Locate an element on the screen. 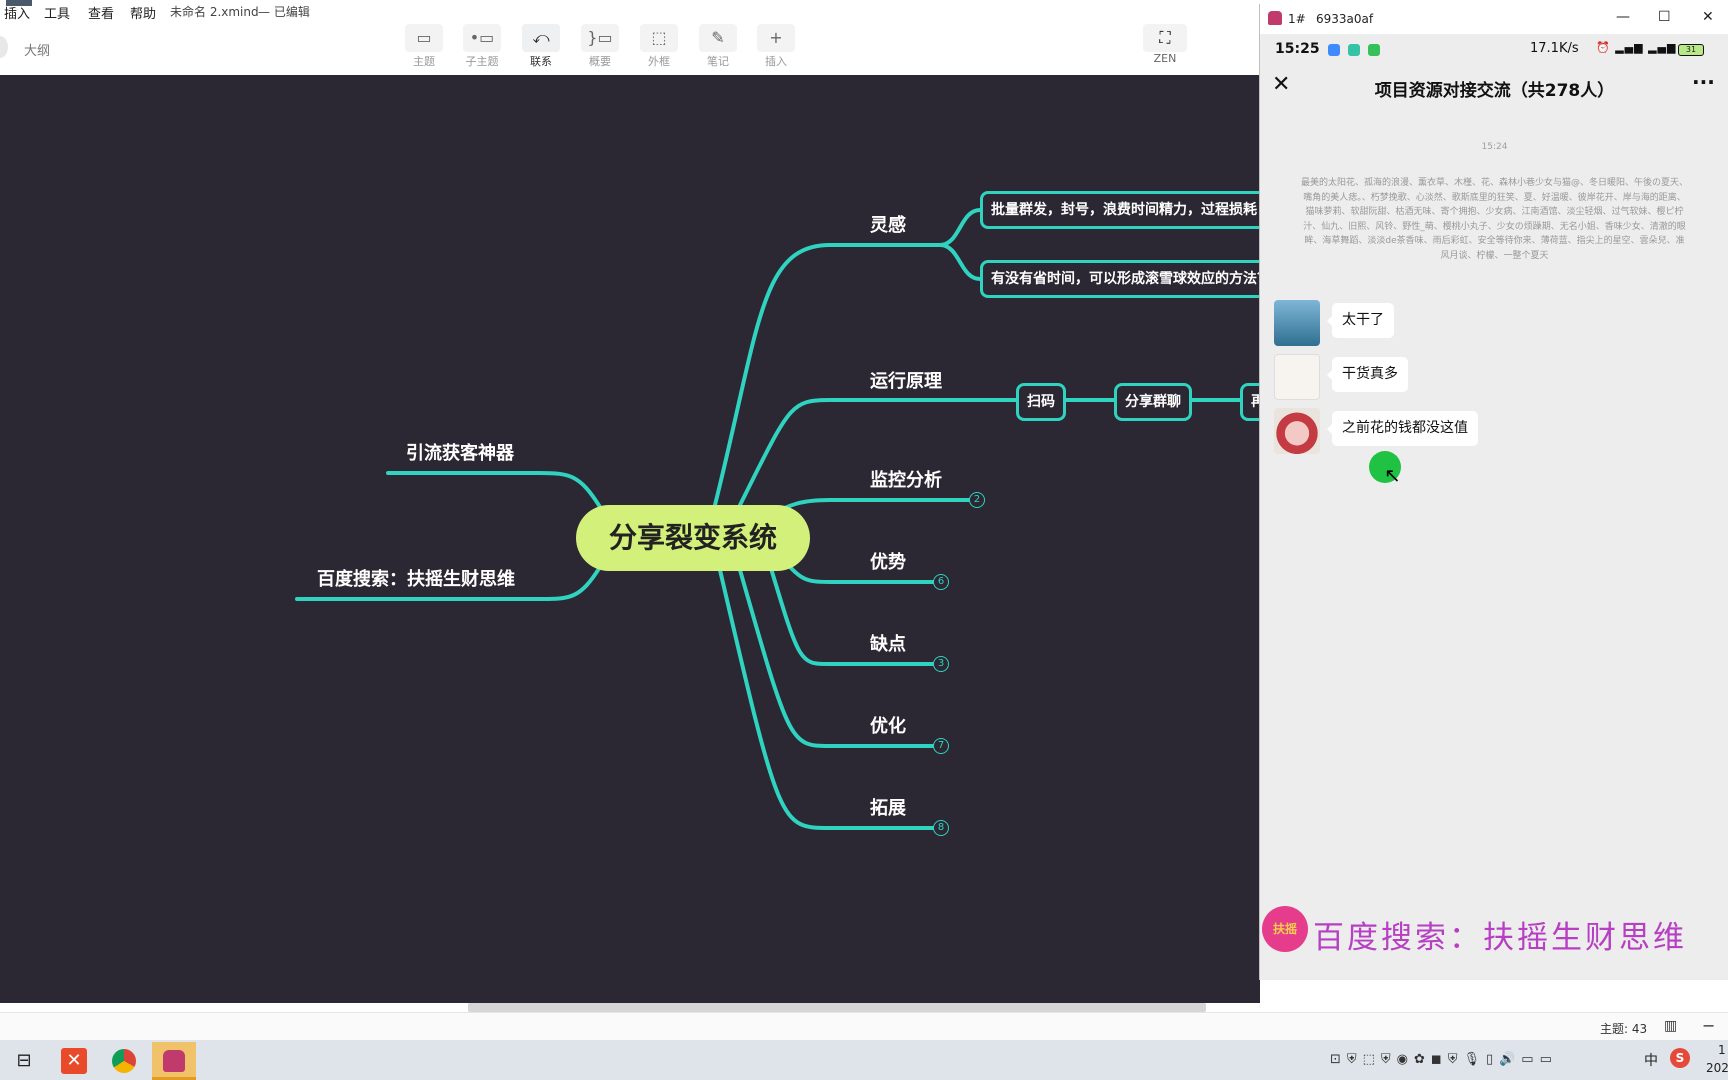 The width and height of the screenshot is (1728, 1080). relationship-button: ⤺ 联系 is located at coordinates (541, 45).